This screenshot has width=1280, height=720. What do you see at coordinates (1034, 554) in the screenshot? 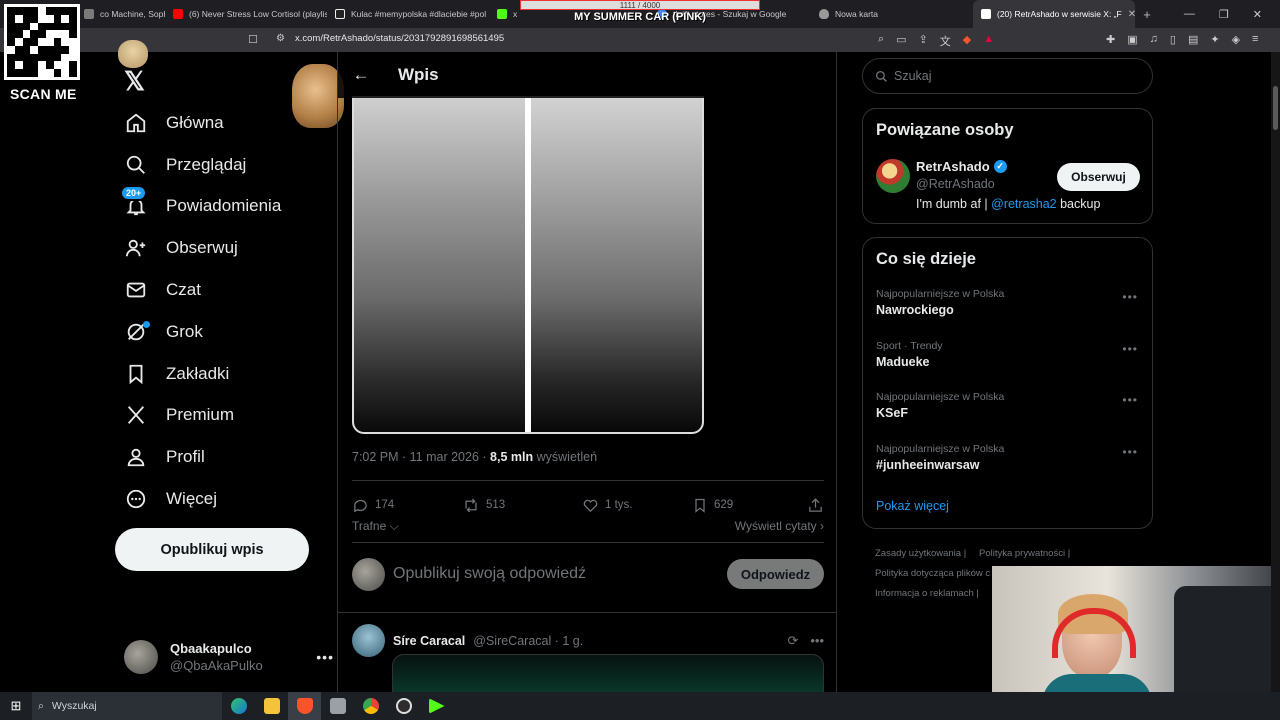
I see `privacy-link: Polityka prywatności |` at bounding box center [1034, 554].